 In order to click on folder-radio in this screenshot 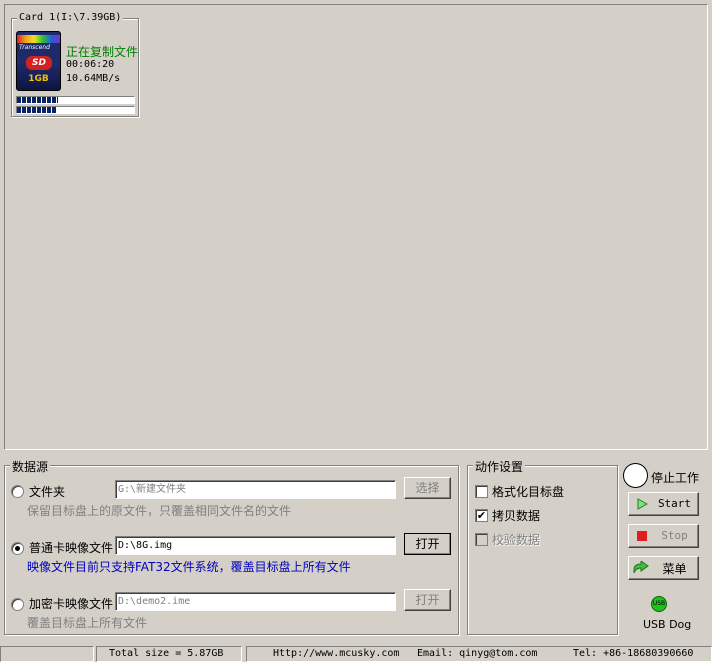, I will do `click(17, 491)`.